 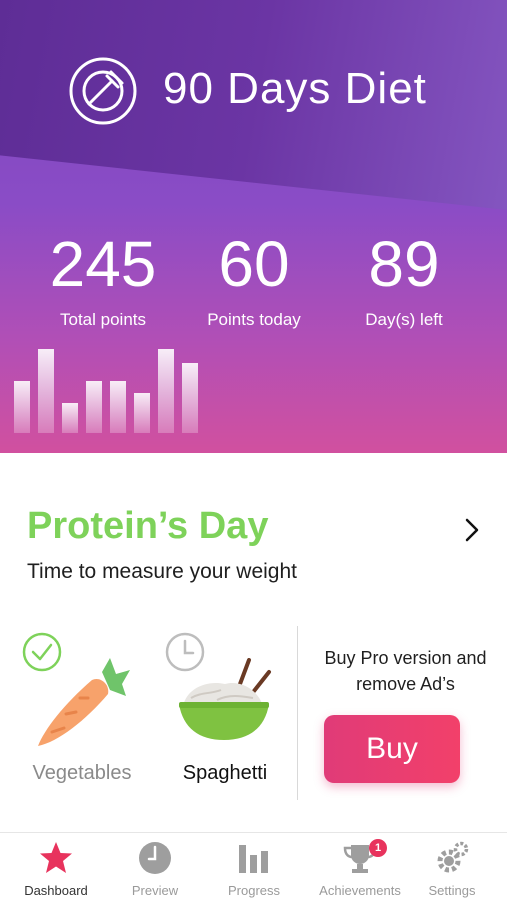 I want to click on stat-label: Day(s) left, so click(x=404, y=319).